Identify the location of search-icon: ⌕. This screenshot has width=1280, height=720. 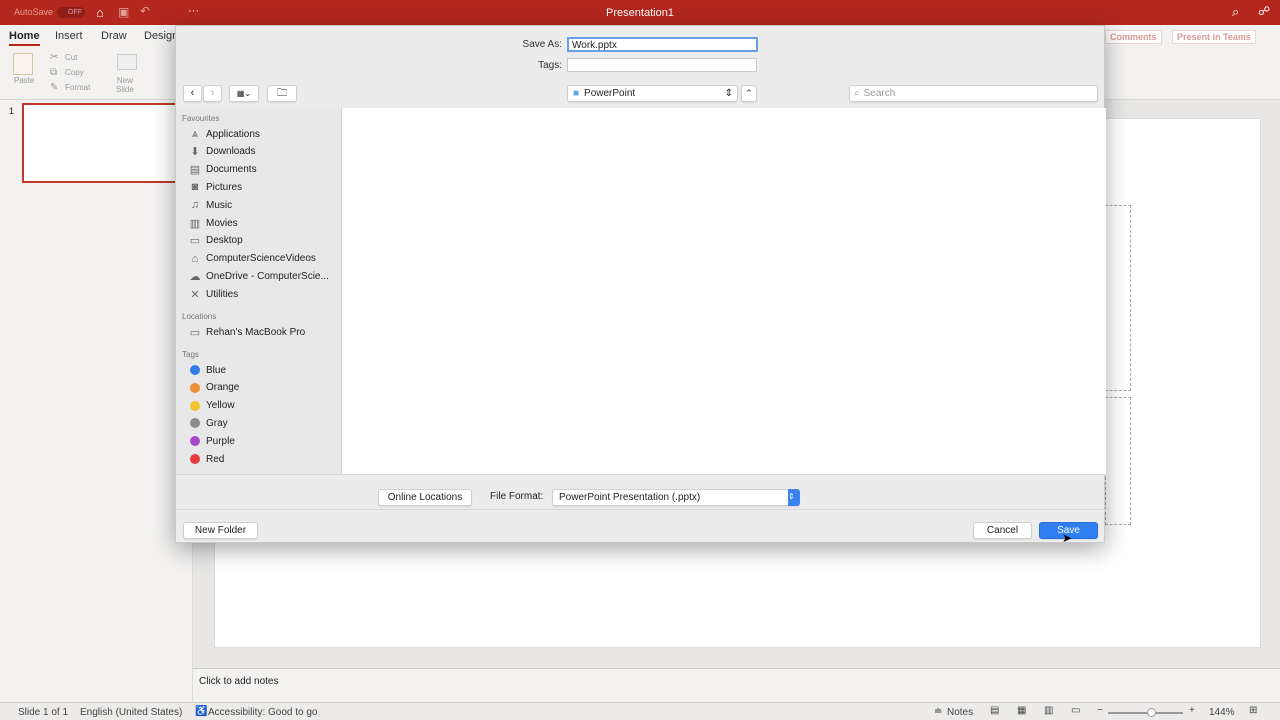
(1235, 12).